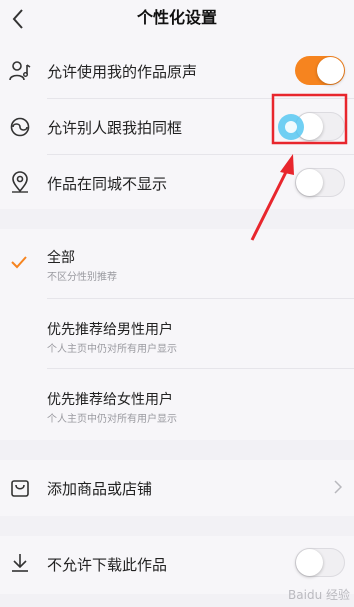  I want to click on annotation-arrow-head, so click(287, 164).